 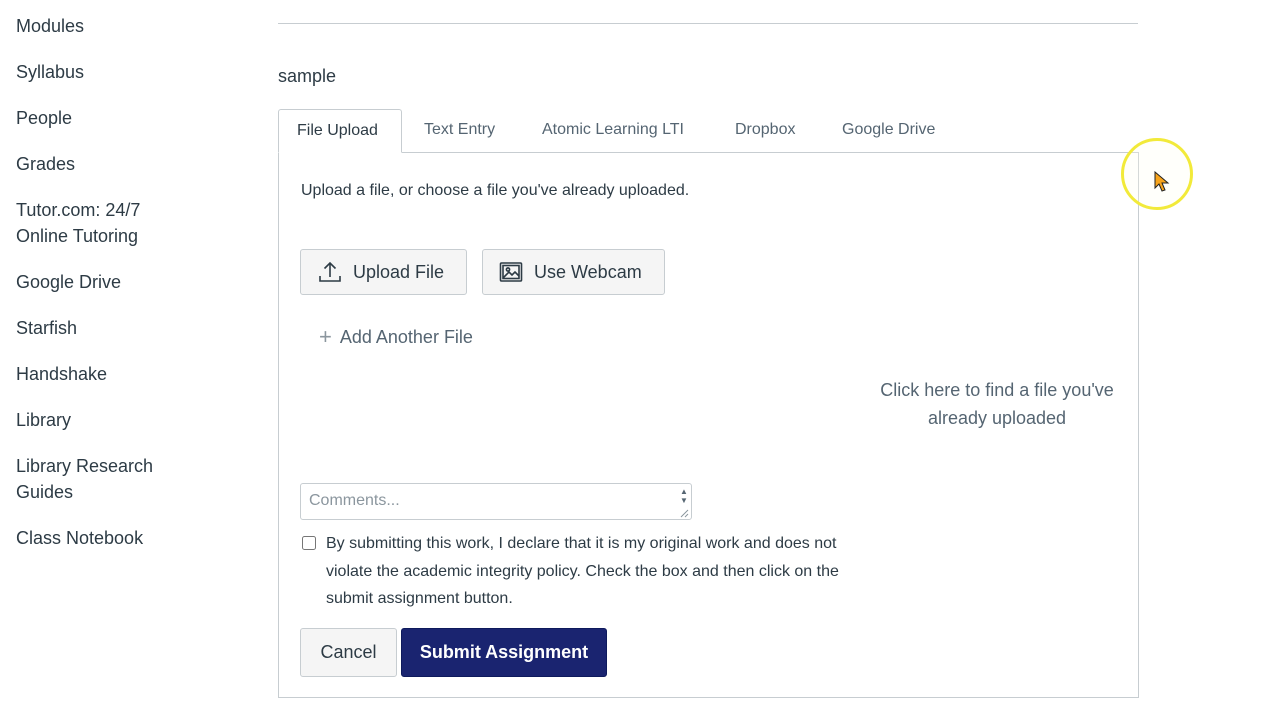 I want to click on tab-google-drive: Google Drive, so click(x=888, y=131).